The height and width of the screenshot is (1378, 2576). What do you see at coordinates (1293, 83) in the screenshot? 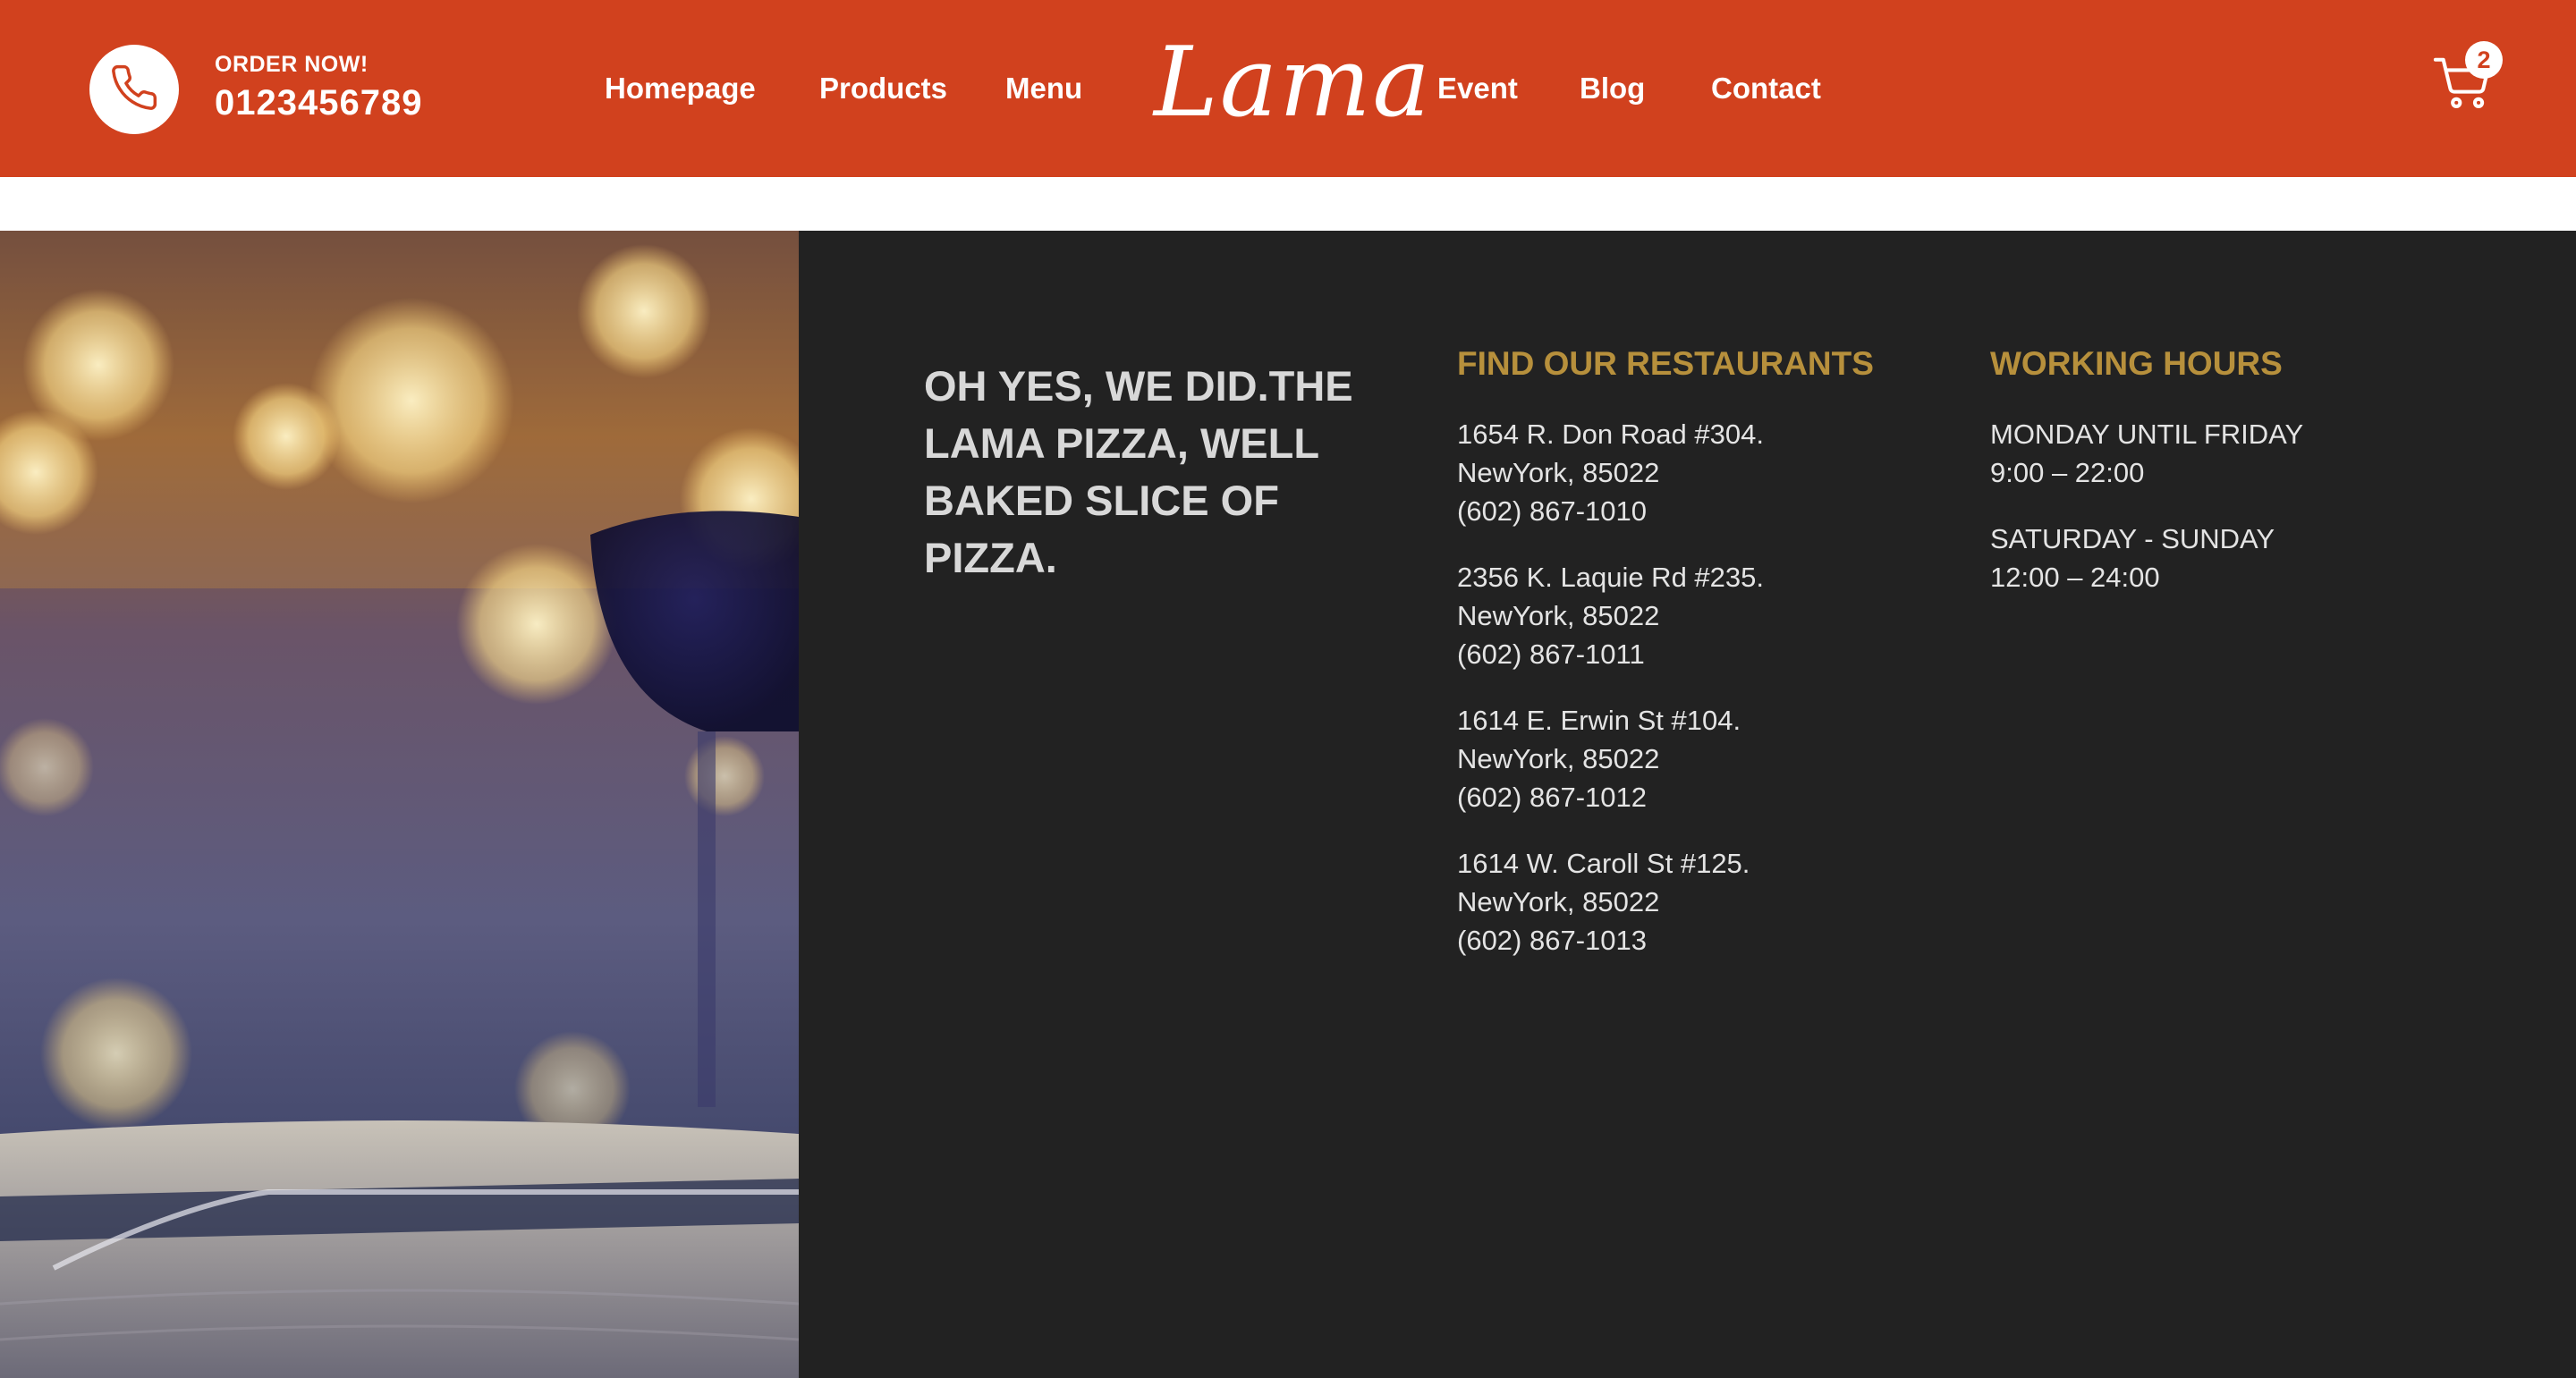
I see `logo: Lama` at bounding box center [1293, 83].